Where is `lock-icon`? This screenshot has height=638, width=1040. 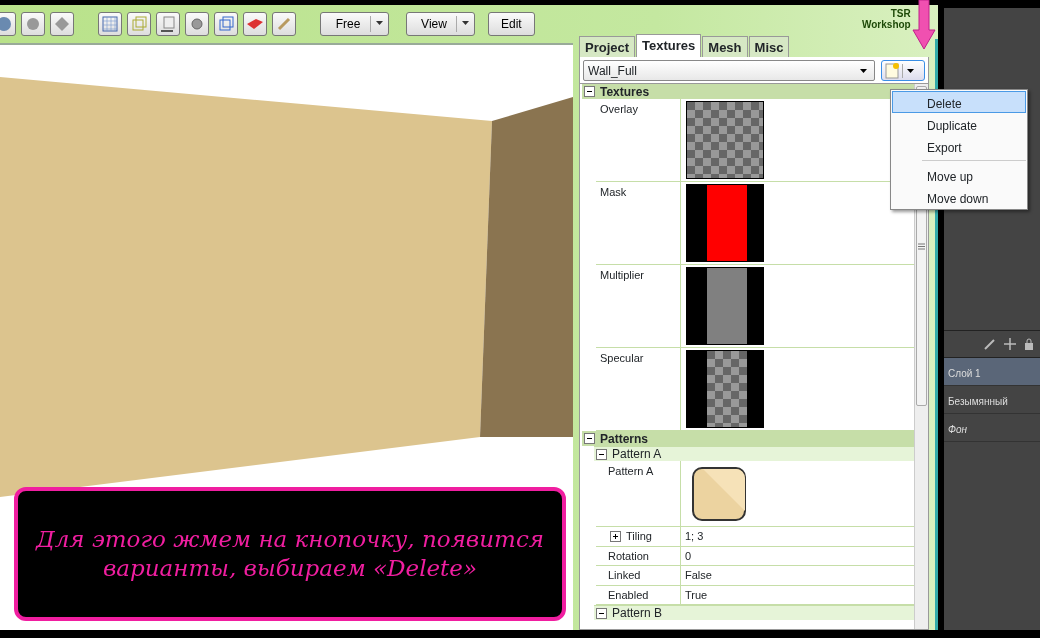
lock-icon is located at coordinates (1029, 344).